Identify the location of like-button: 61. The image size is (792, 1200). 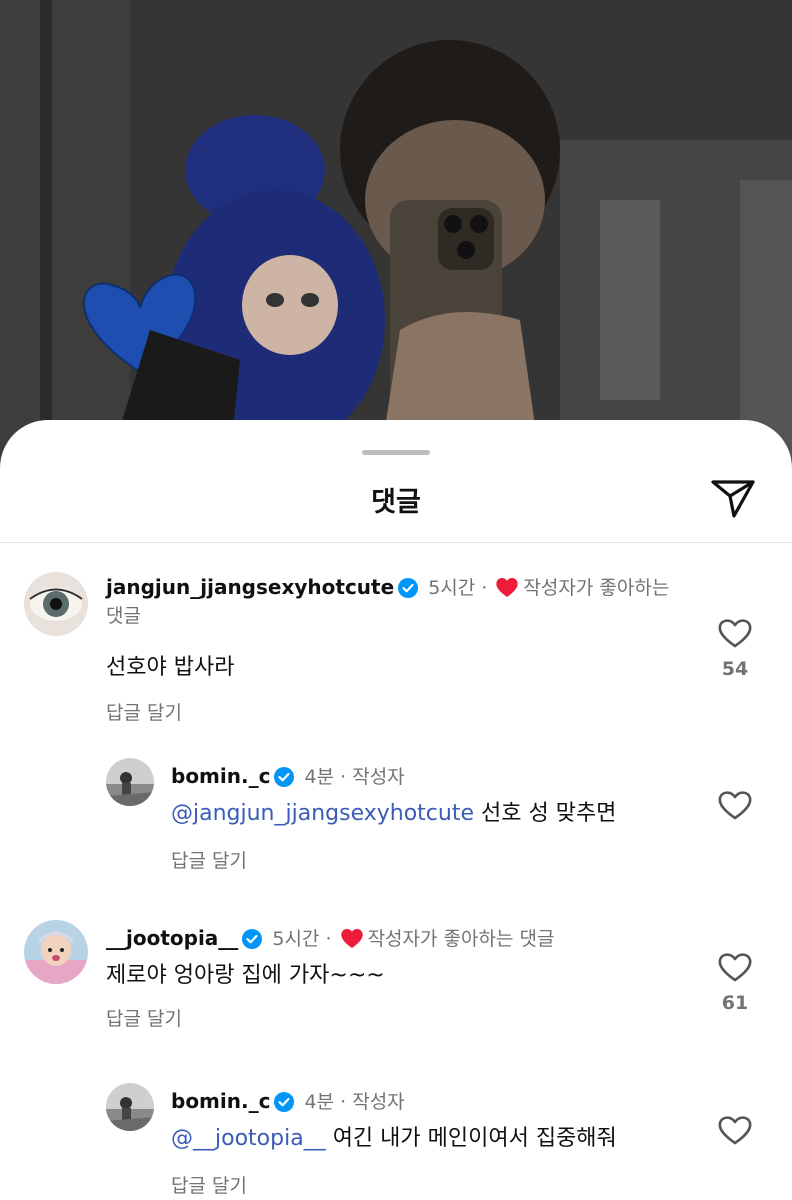
(735, 983).